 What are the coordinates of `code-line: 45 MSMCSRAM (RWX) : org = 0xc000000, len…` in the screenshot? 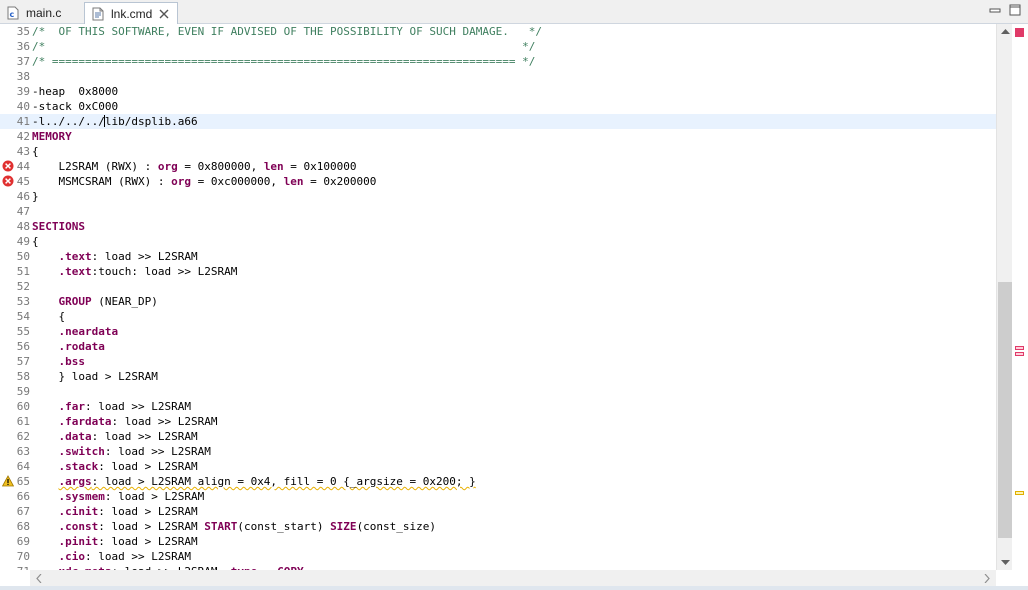 It's located at (498, 181).